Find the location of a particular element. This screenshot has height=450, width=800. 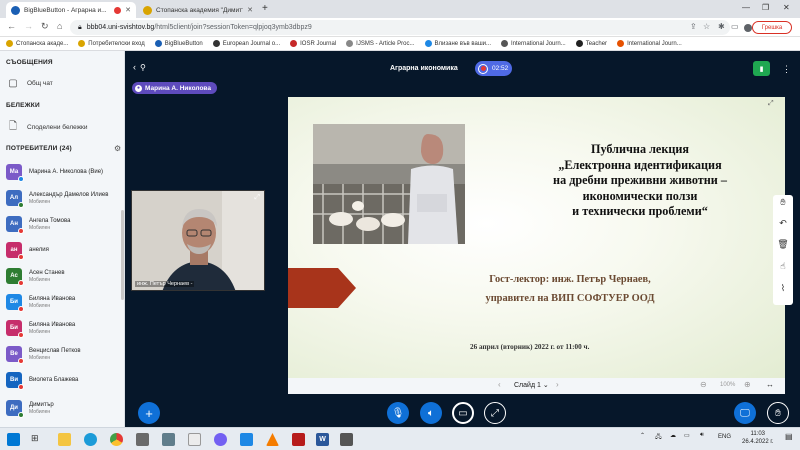

slide-arrow-shape is located at coordinates (322, 288).